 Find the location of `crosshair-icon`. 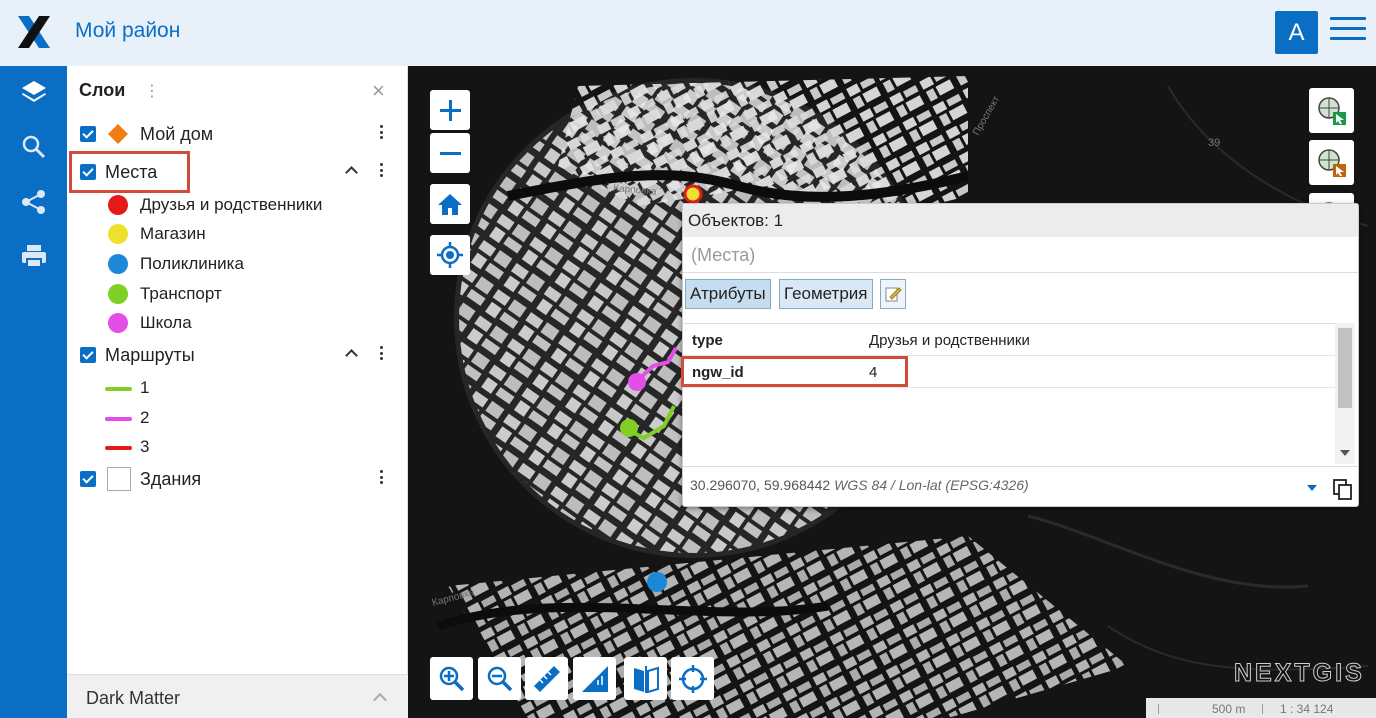

crosshair-icon is located at coordinates (692, 678).